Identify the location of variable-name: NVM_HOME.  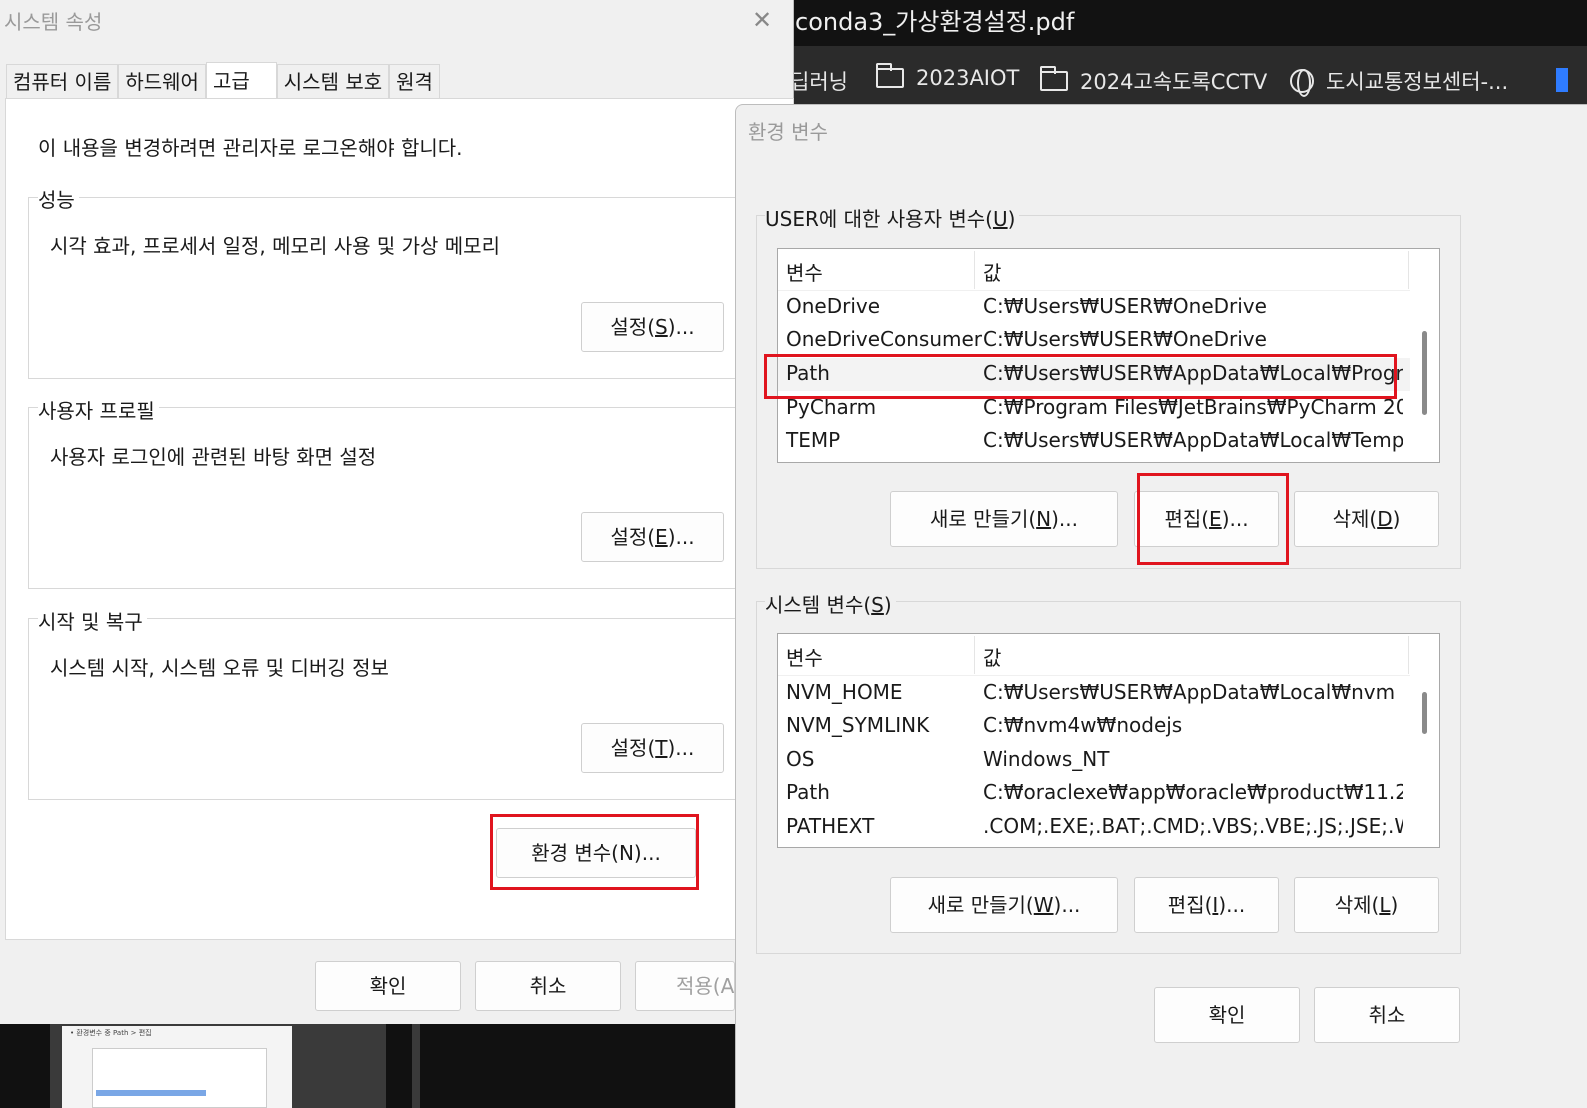
(844, 692).